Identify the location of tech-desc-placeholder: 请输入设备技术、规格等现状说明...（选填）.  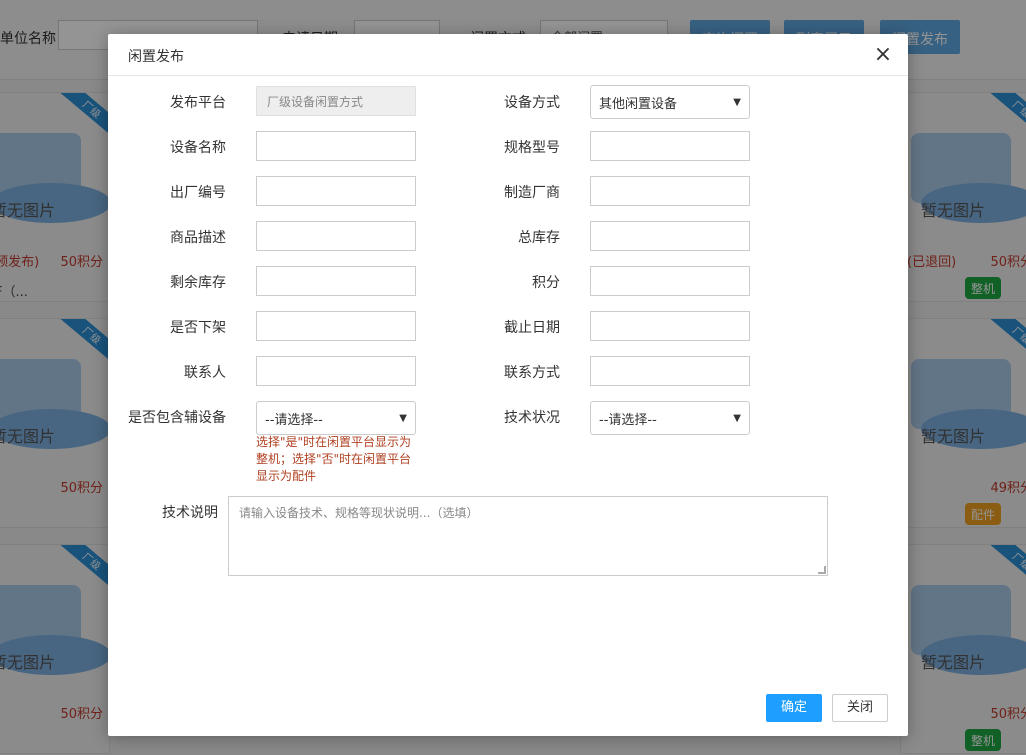
(359, 513).